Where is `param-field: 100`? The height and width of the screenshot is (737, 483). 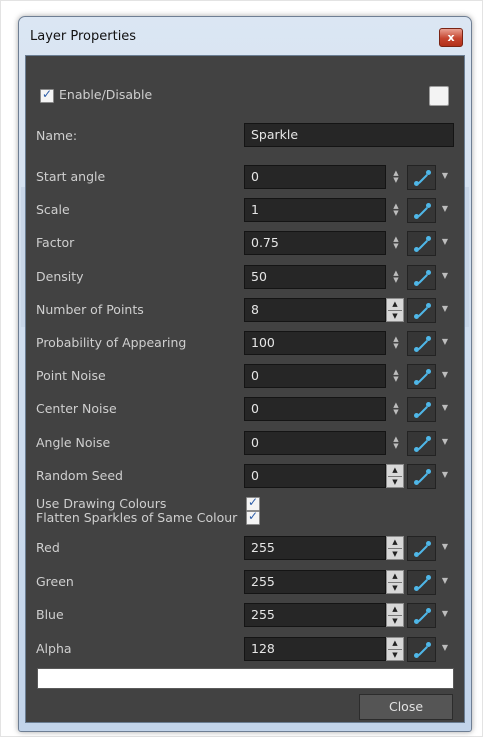 param-field: 100 is located at coordinates (315, 343).